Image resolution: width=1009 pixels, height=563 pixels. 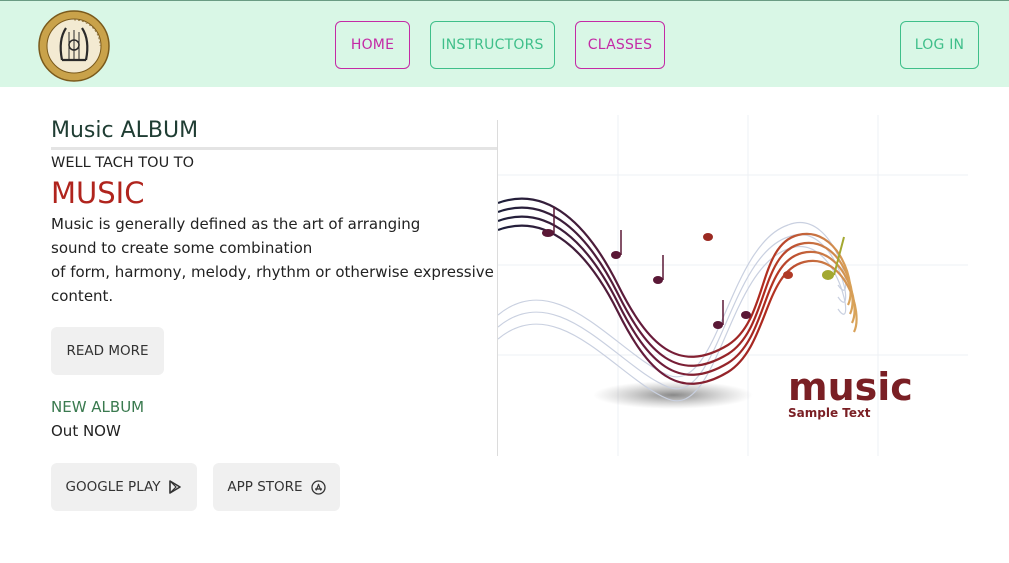 I want to click on hero-subtitle: Sample Text, so click(x=829, y=413).